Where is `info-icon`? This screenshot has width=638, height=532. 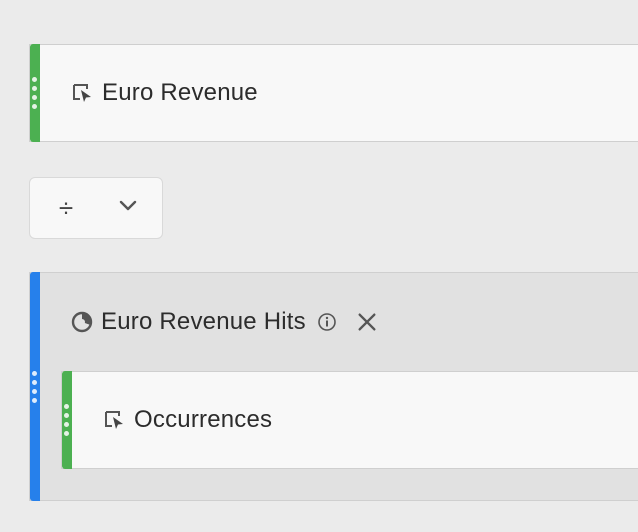
info-icon is located at coordinates (327, 322).